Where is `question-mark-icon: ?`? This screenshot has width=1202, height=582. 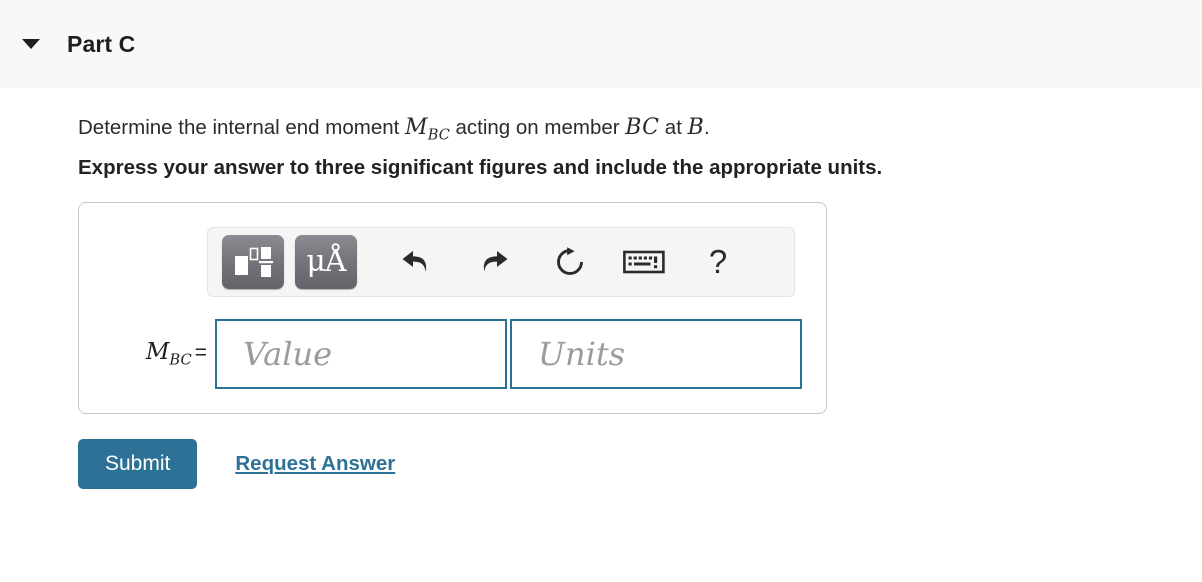 question-mark-icon: ? is located at coordinates (718, 262).